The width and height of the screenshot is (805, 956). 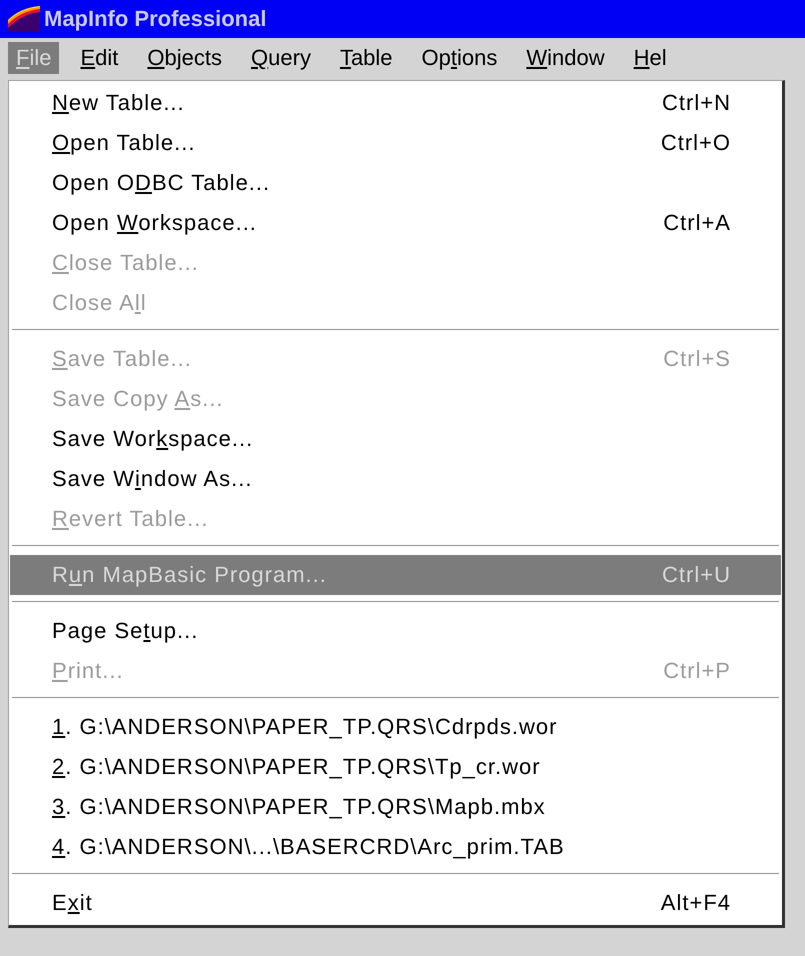 What do you see at coordinates (697, 359) in the screenshot?
I see `shortcut-label: Ctrl+S` at bounding box center [697, 359].